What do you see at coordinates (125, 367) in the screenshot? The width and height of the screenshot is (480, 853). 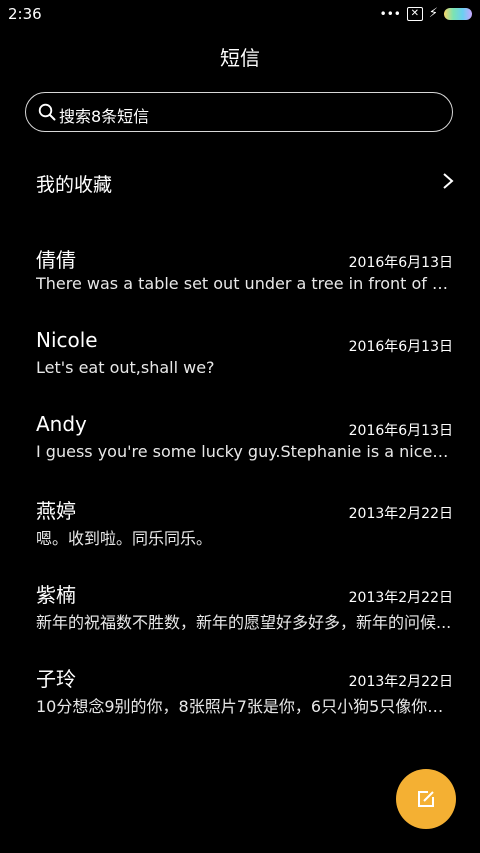 I see `message-preview: Let's eat out,shall we?` at bounding box center [125, 367].